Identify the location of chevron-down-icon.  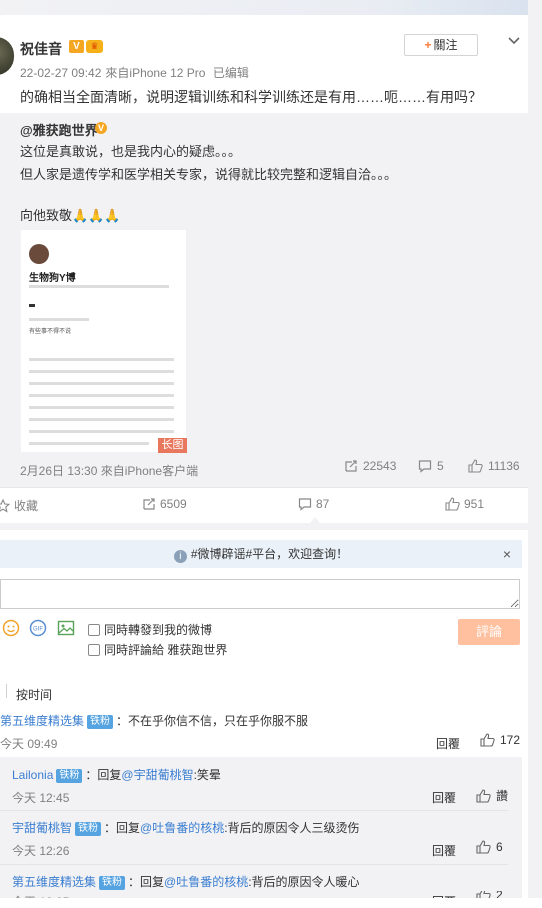
(514, 40).